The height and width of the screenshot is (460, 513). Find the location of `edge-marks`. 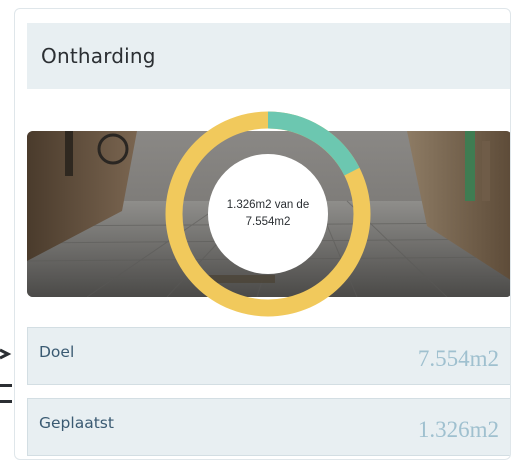

edge-marks is located at coordinates (6, 375).